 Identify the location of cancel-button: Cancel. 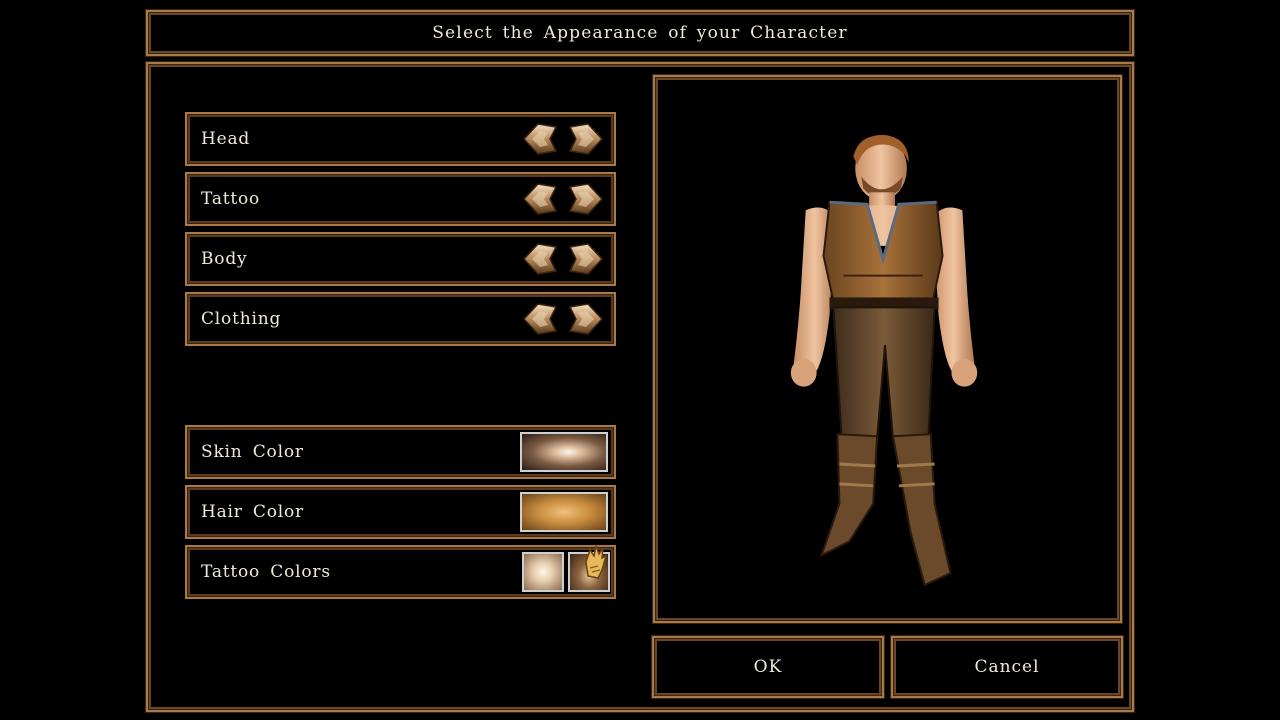
(1007, 667).